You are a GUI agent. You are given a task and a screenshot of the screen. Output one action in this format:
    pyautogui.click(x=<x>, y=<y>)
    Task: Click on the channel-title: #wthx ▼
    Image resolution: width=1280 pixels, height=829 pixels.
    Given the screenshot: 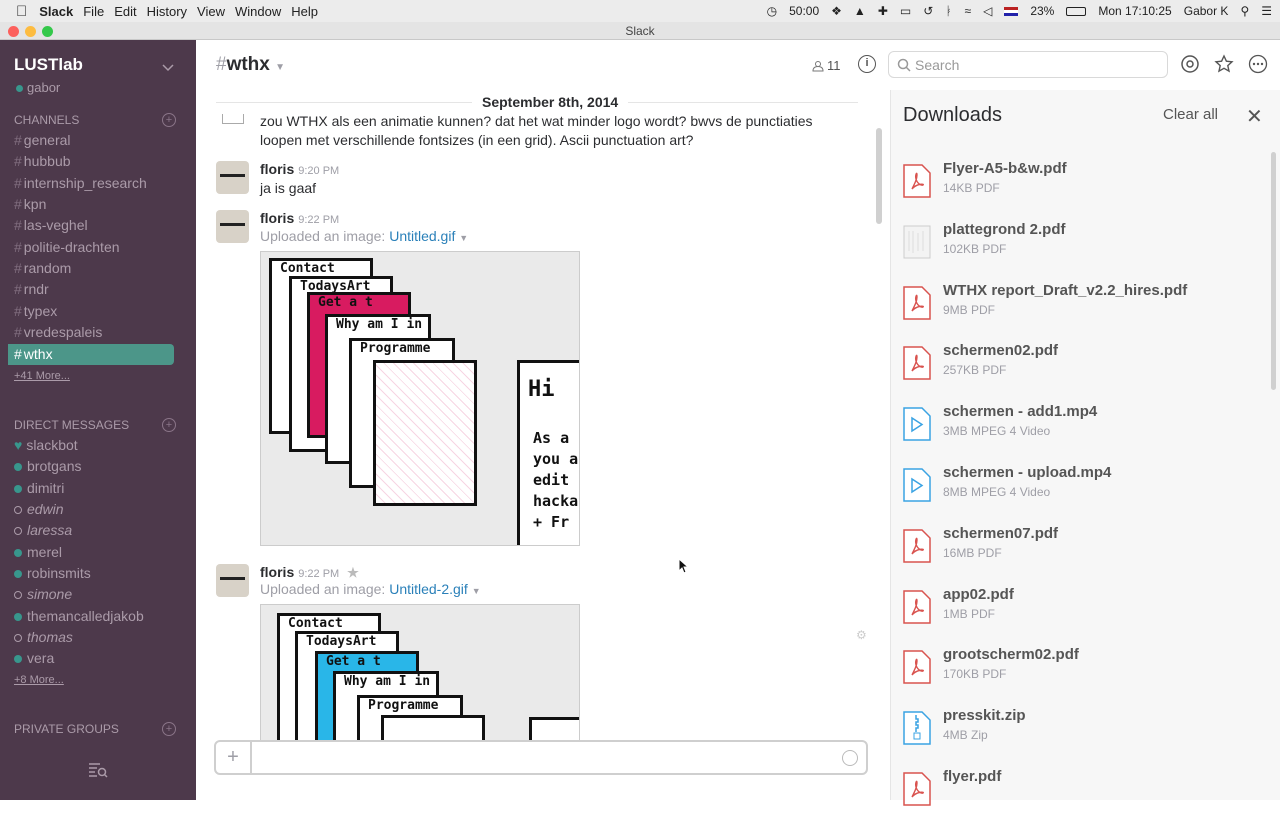 What is the action you would take?
    pyautogui.click(x=250, y=65)
    